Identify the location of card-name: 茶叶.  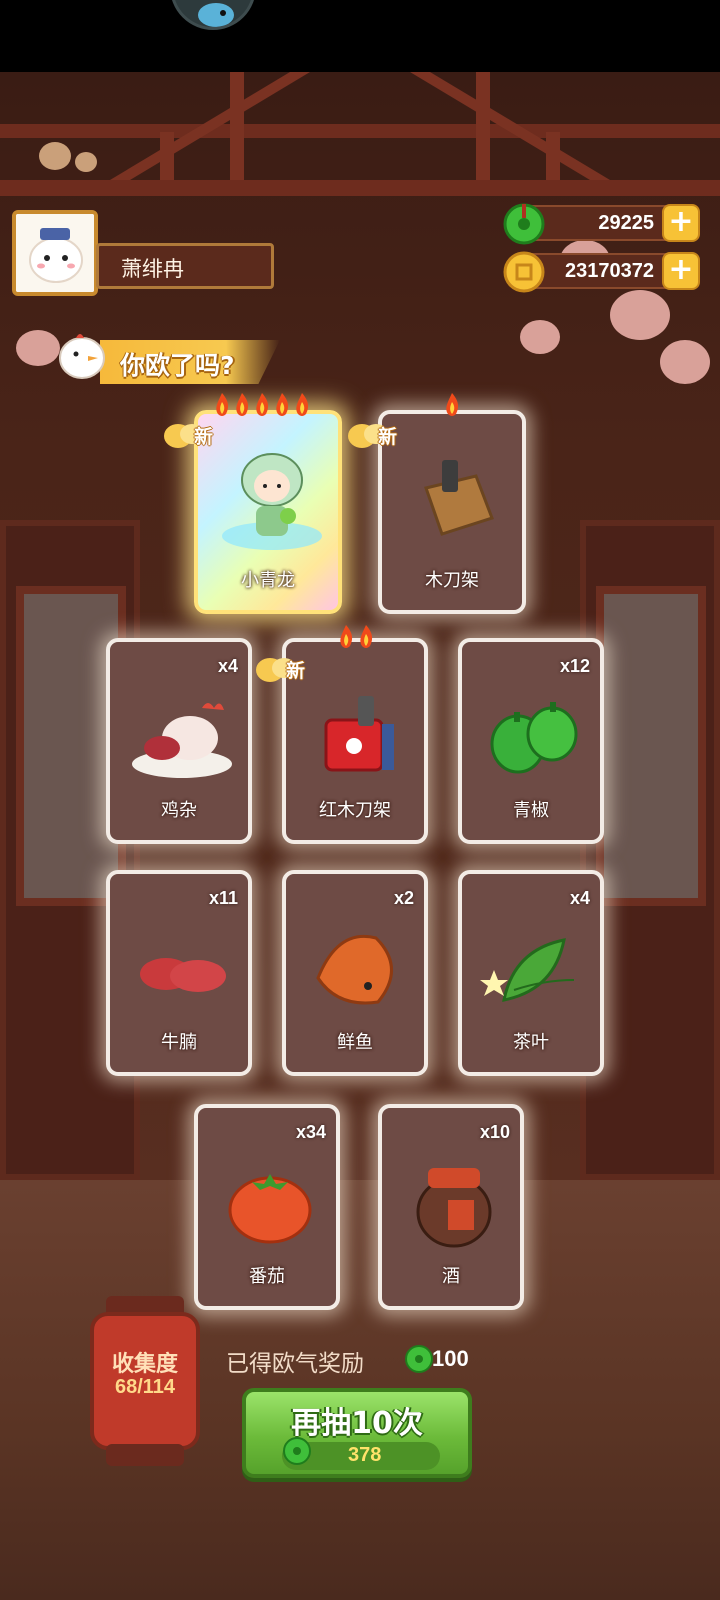
(531, 1042).